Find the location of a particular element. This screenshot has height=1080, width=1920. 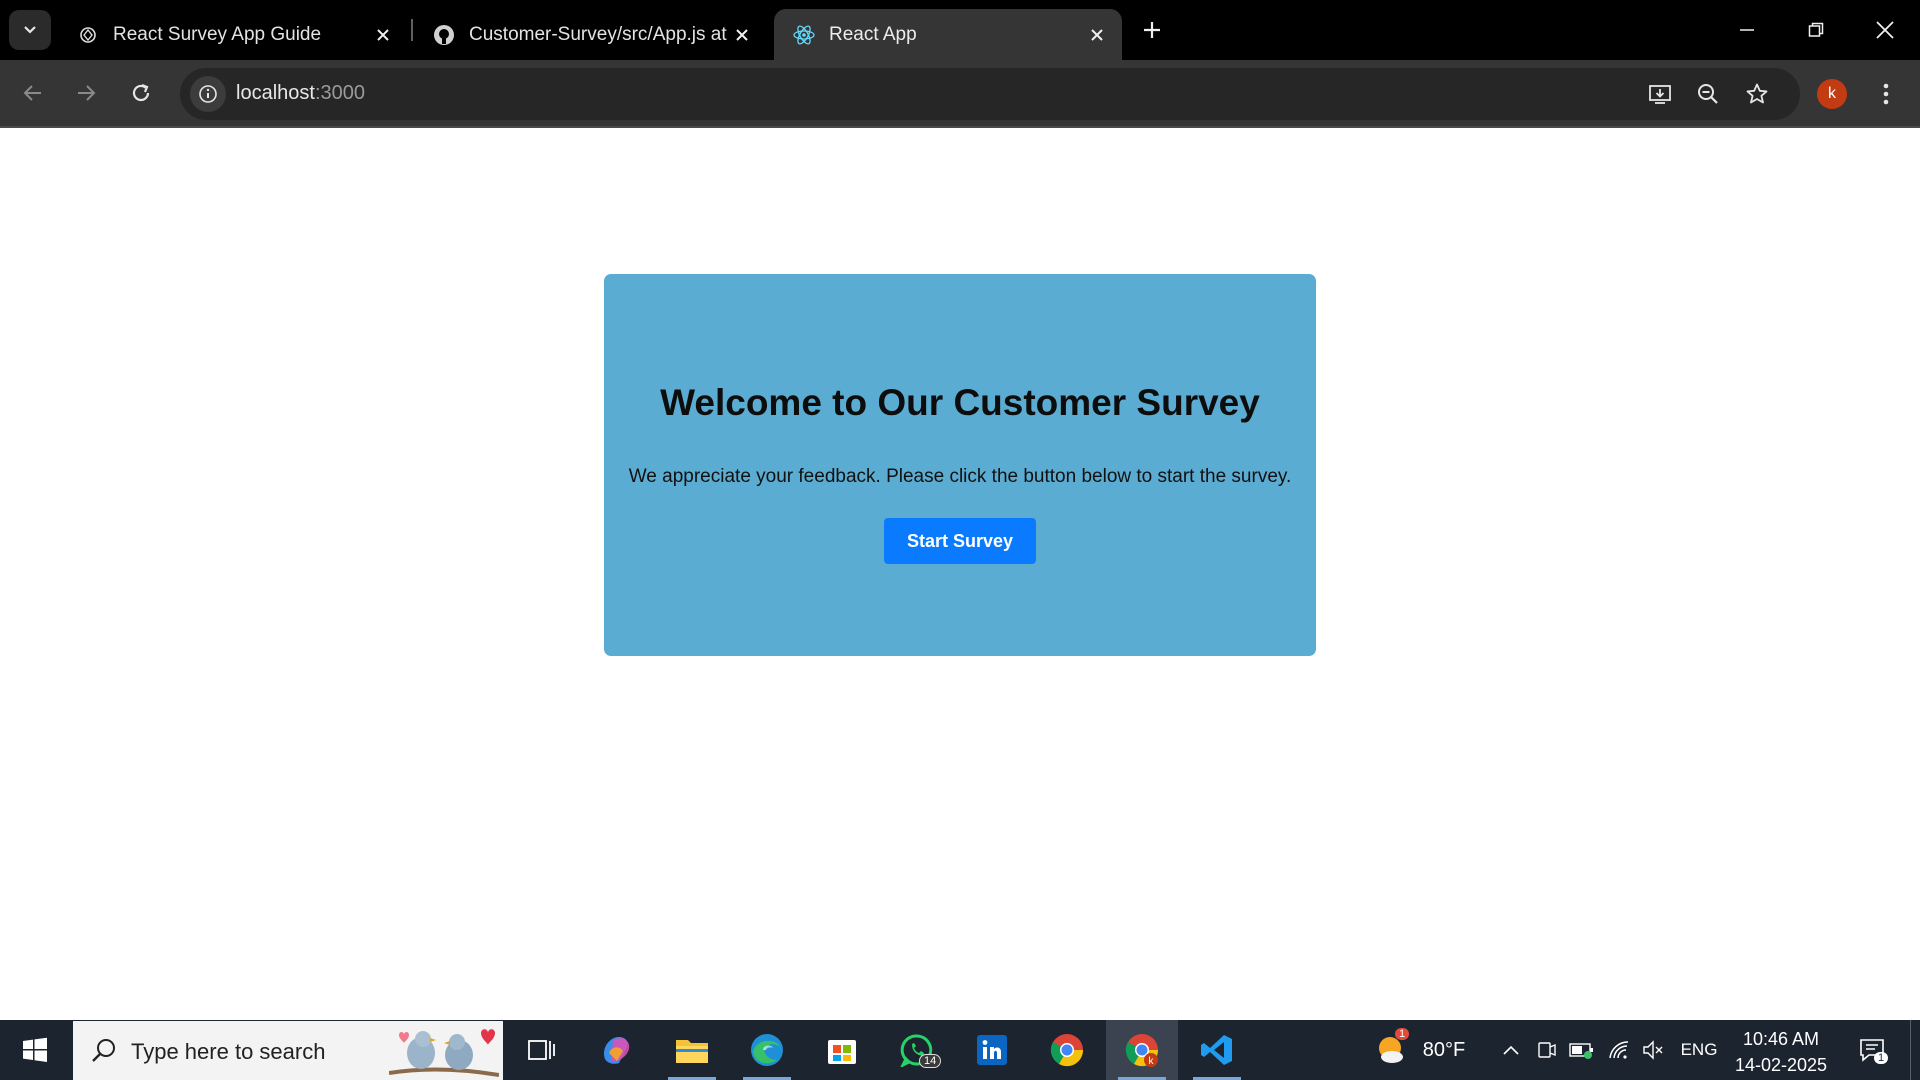

star-icon is located at coordinates (1757, 93).